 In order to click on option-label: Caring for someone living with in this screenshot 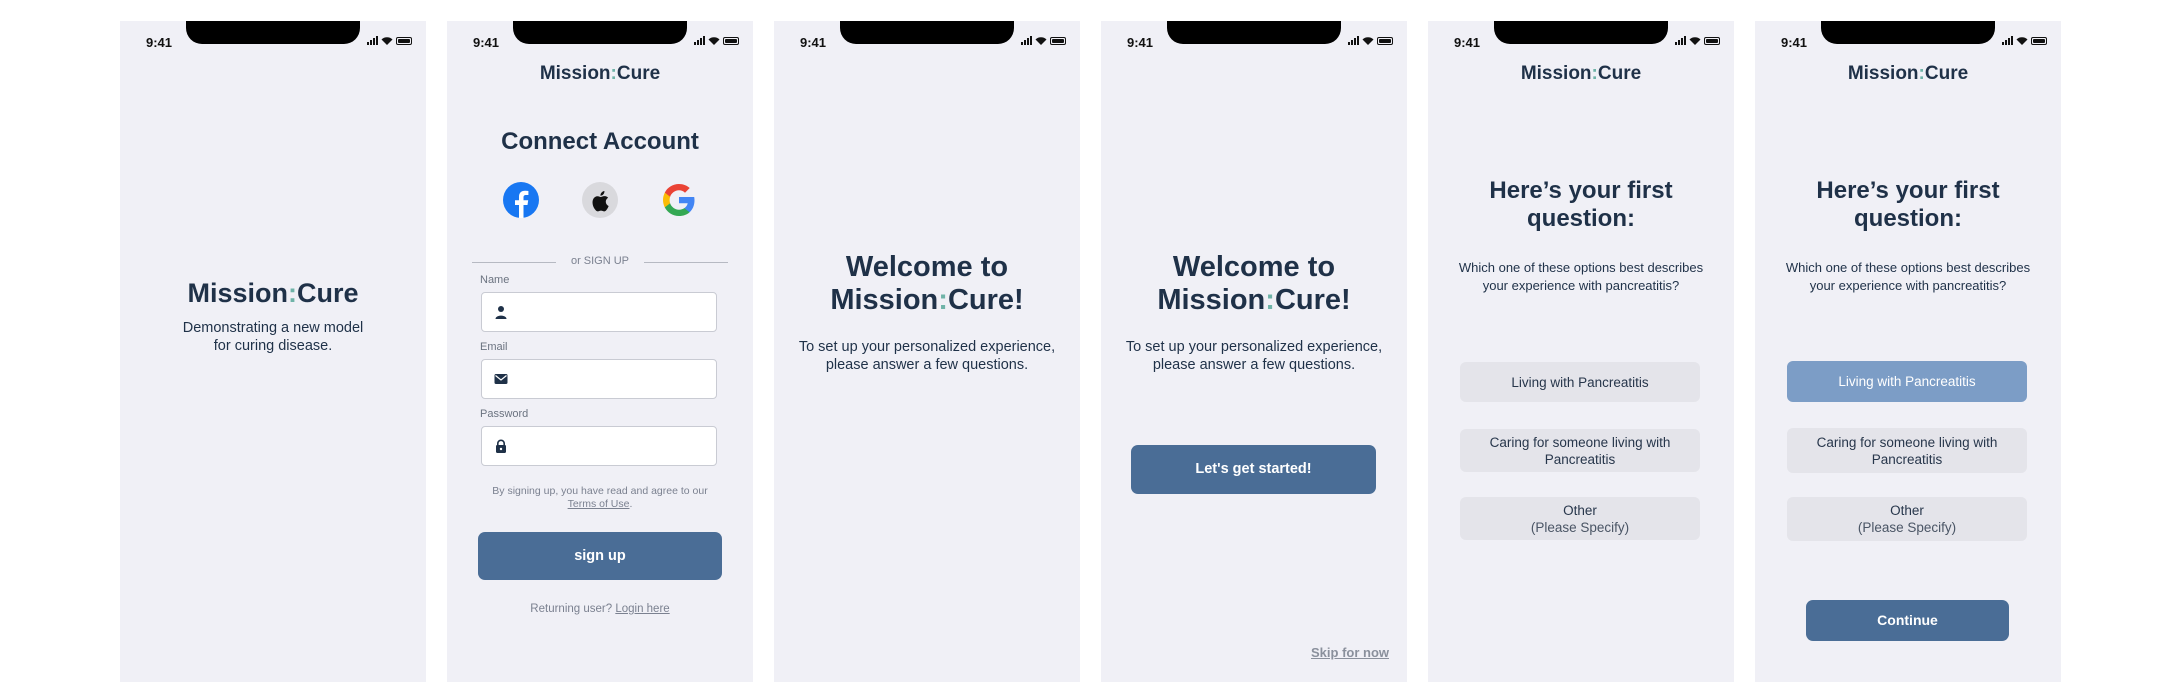, I will do `click(1580, 442)`.